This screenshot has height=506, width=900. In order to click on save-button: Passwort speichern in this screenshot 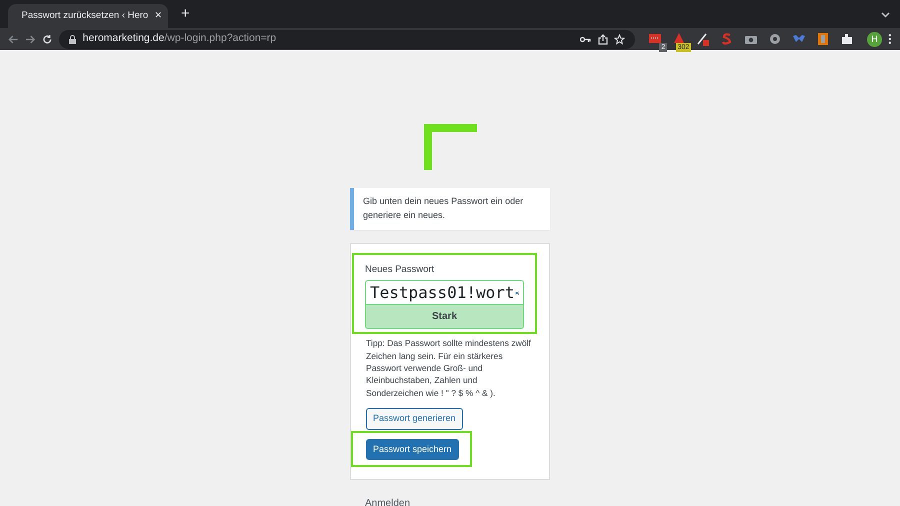, I will do `click(412, 449)`.